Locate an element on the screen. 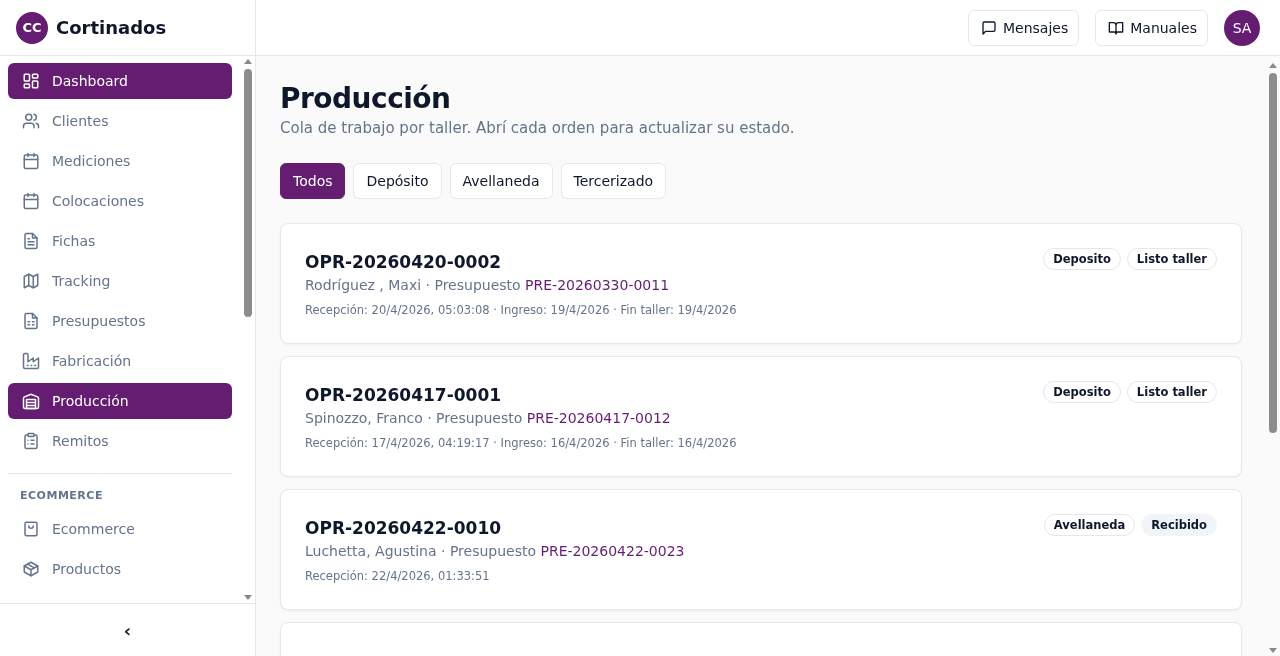 The height and width of the screenshot is (656, 1280). users-icon is located at coordinates (31, 121).